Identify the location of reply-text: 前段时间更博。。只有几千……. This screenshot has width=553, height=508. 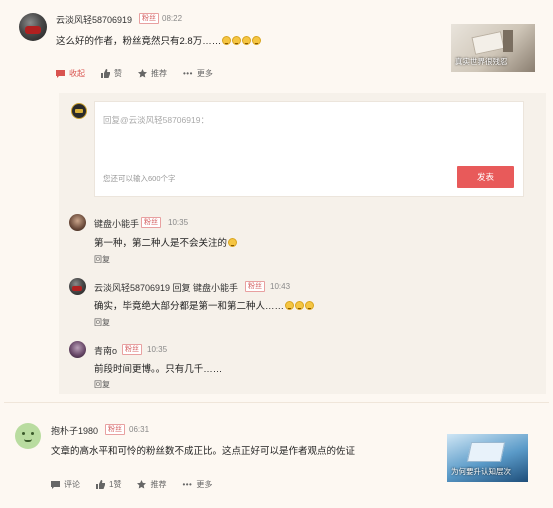
(158, 369).